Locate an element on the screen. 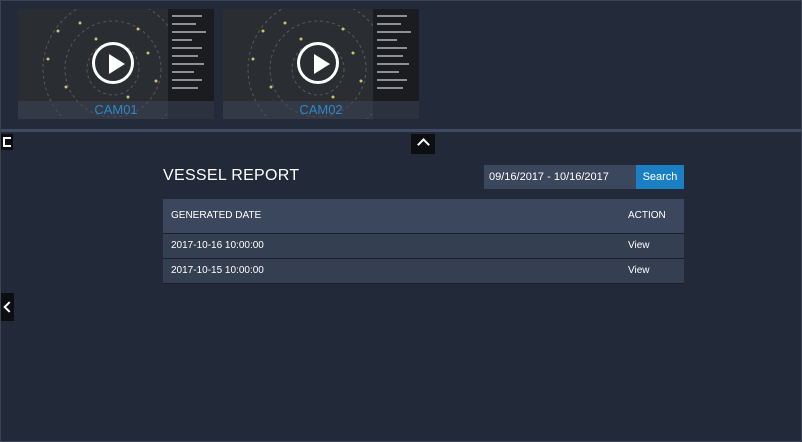 Image resolution: width=802 pixels, height=442 pixels. chevron-left-icon is located at coordinates (9, 307).